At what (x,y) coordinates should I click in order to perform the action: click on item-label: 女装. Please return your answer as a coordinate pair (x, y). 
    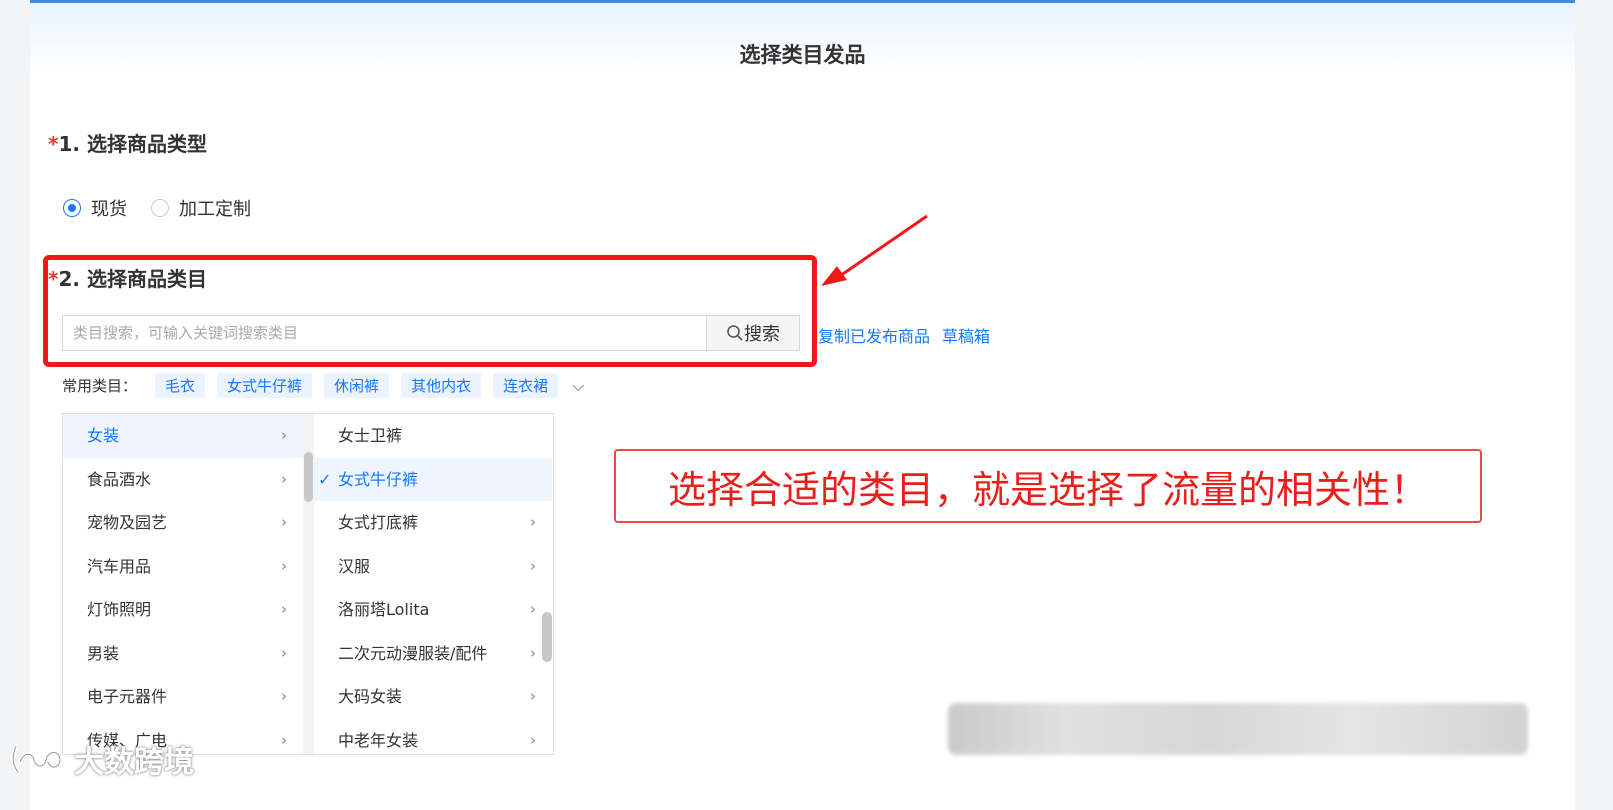
    Looking at the image, I should click on (103, 435).